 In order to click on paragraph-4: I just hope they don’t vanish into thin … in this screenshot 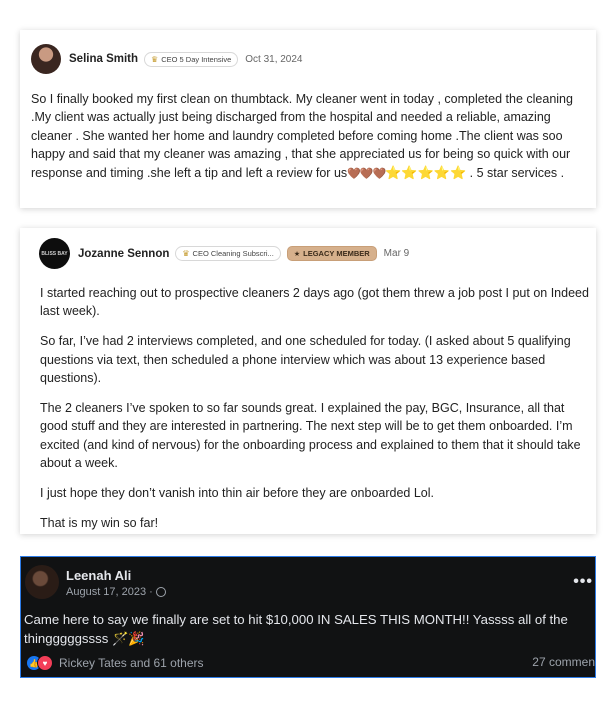, I will do `click(237, 493)`.